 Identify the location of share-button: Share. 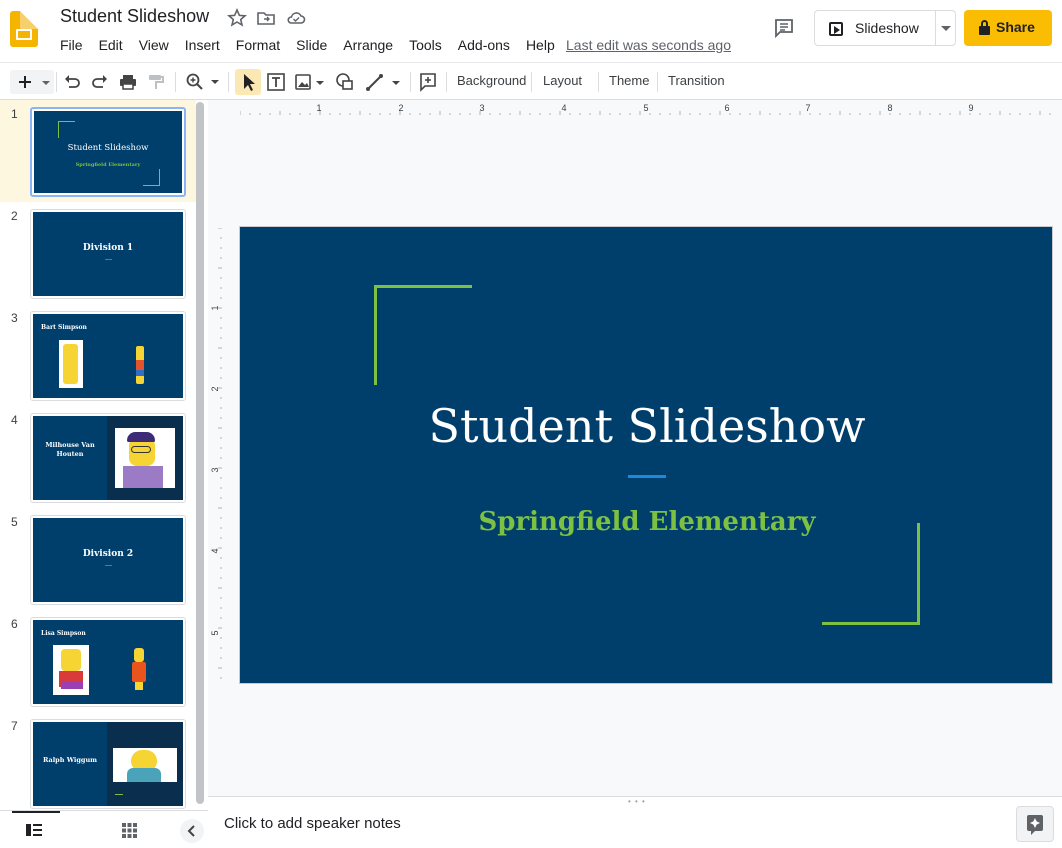
(1008, 28).